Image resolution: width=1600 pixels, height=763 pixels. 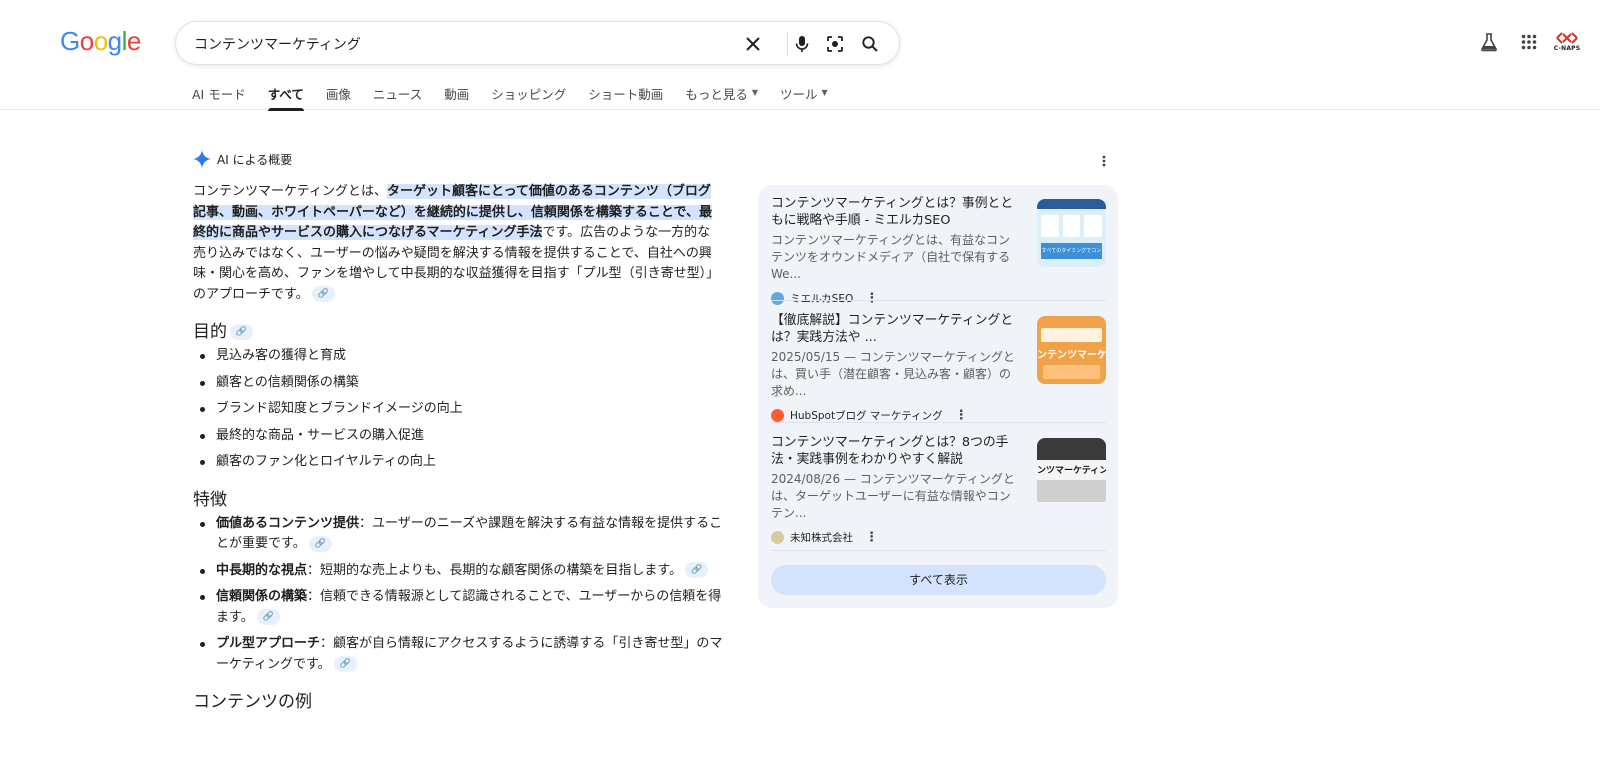 I want to click on feature-text: 短期的な売上よりも、長期的な顧客関係の構築を目指します。, so click(x=501, y=570).